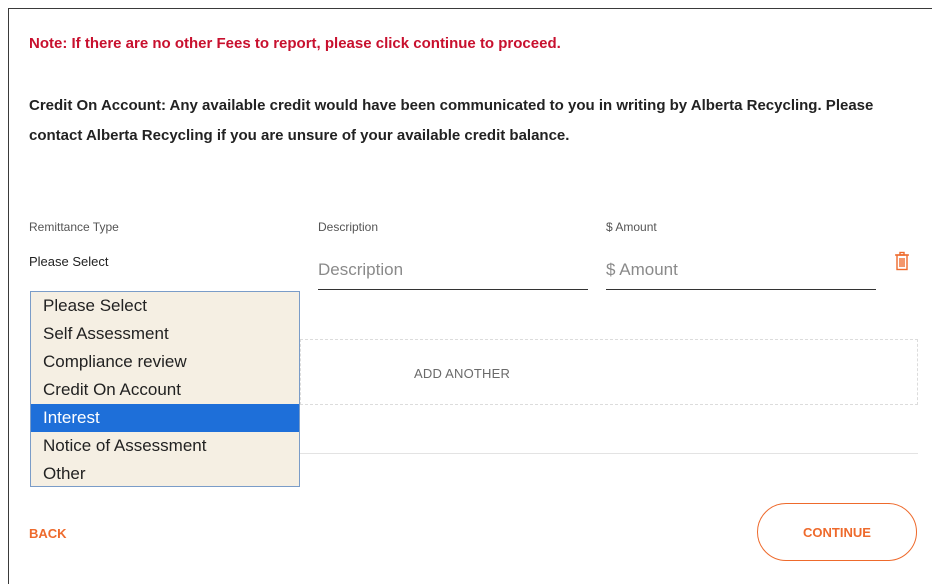 This screenshot has height=586, width=934. What do you see at coordinates (462, 373) in the screenshot?
I see `add-another-label: ADD ANOTHER` at bounding box center [462, 373].